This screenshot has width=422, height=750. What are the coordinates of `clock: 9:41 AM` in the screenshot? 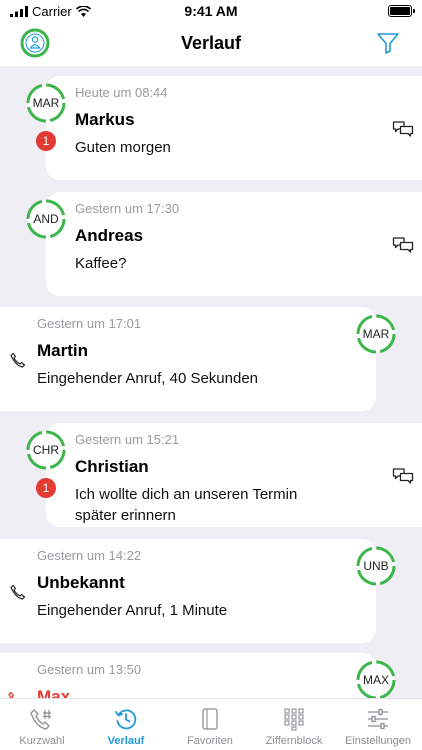 It's located at (211, 11).